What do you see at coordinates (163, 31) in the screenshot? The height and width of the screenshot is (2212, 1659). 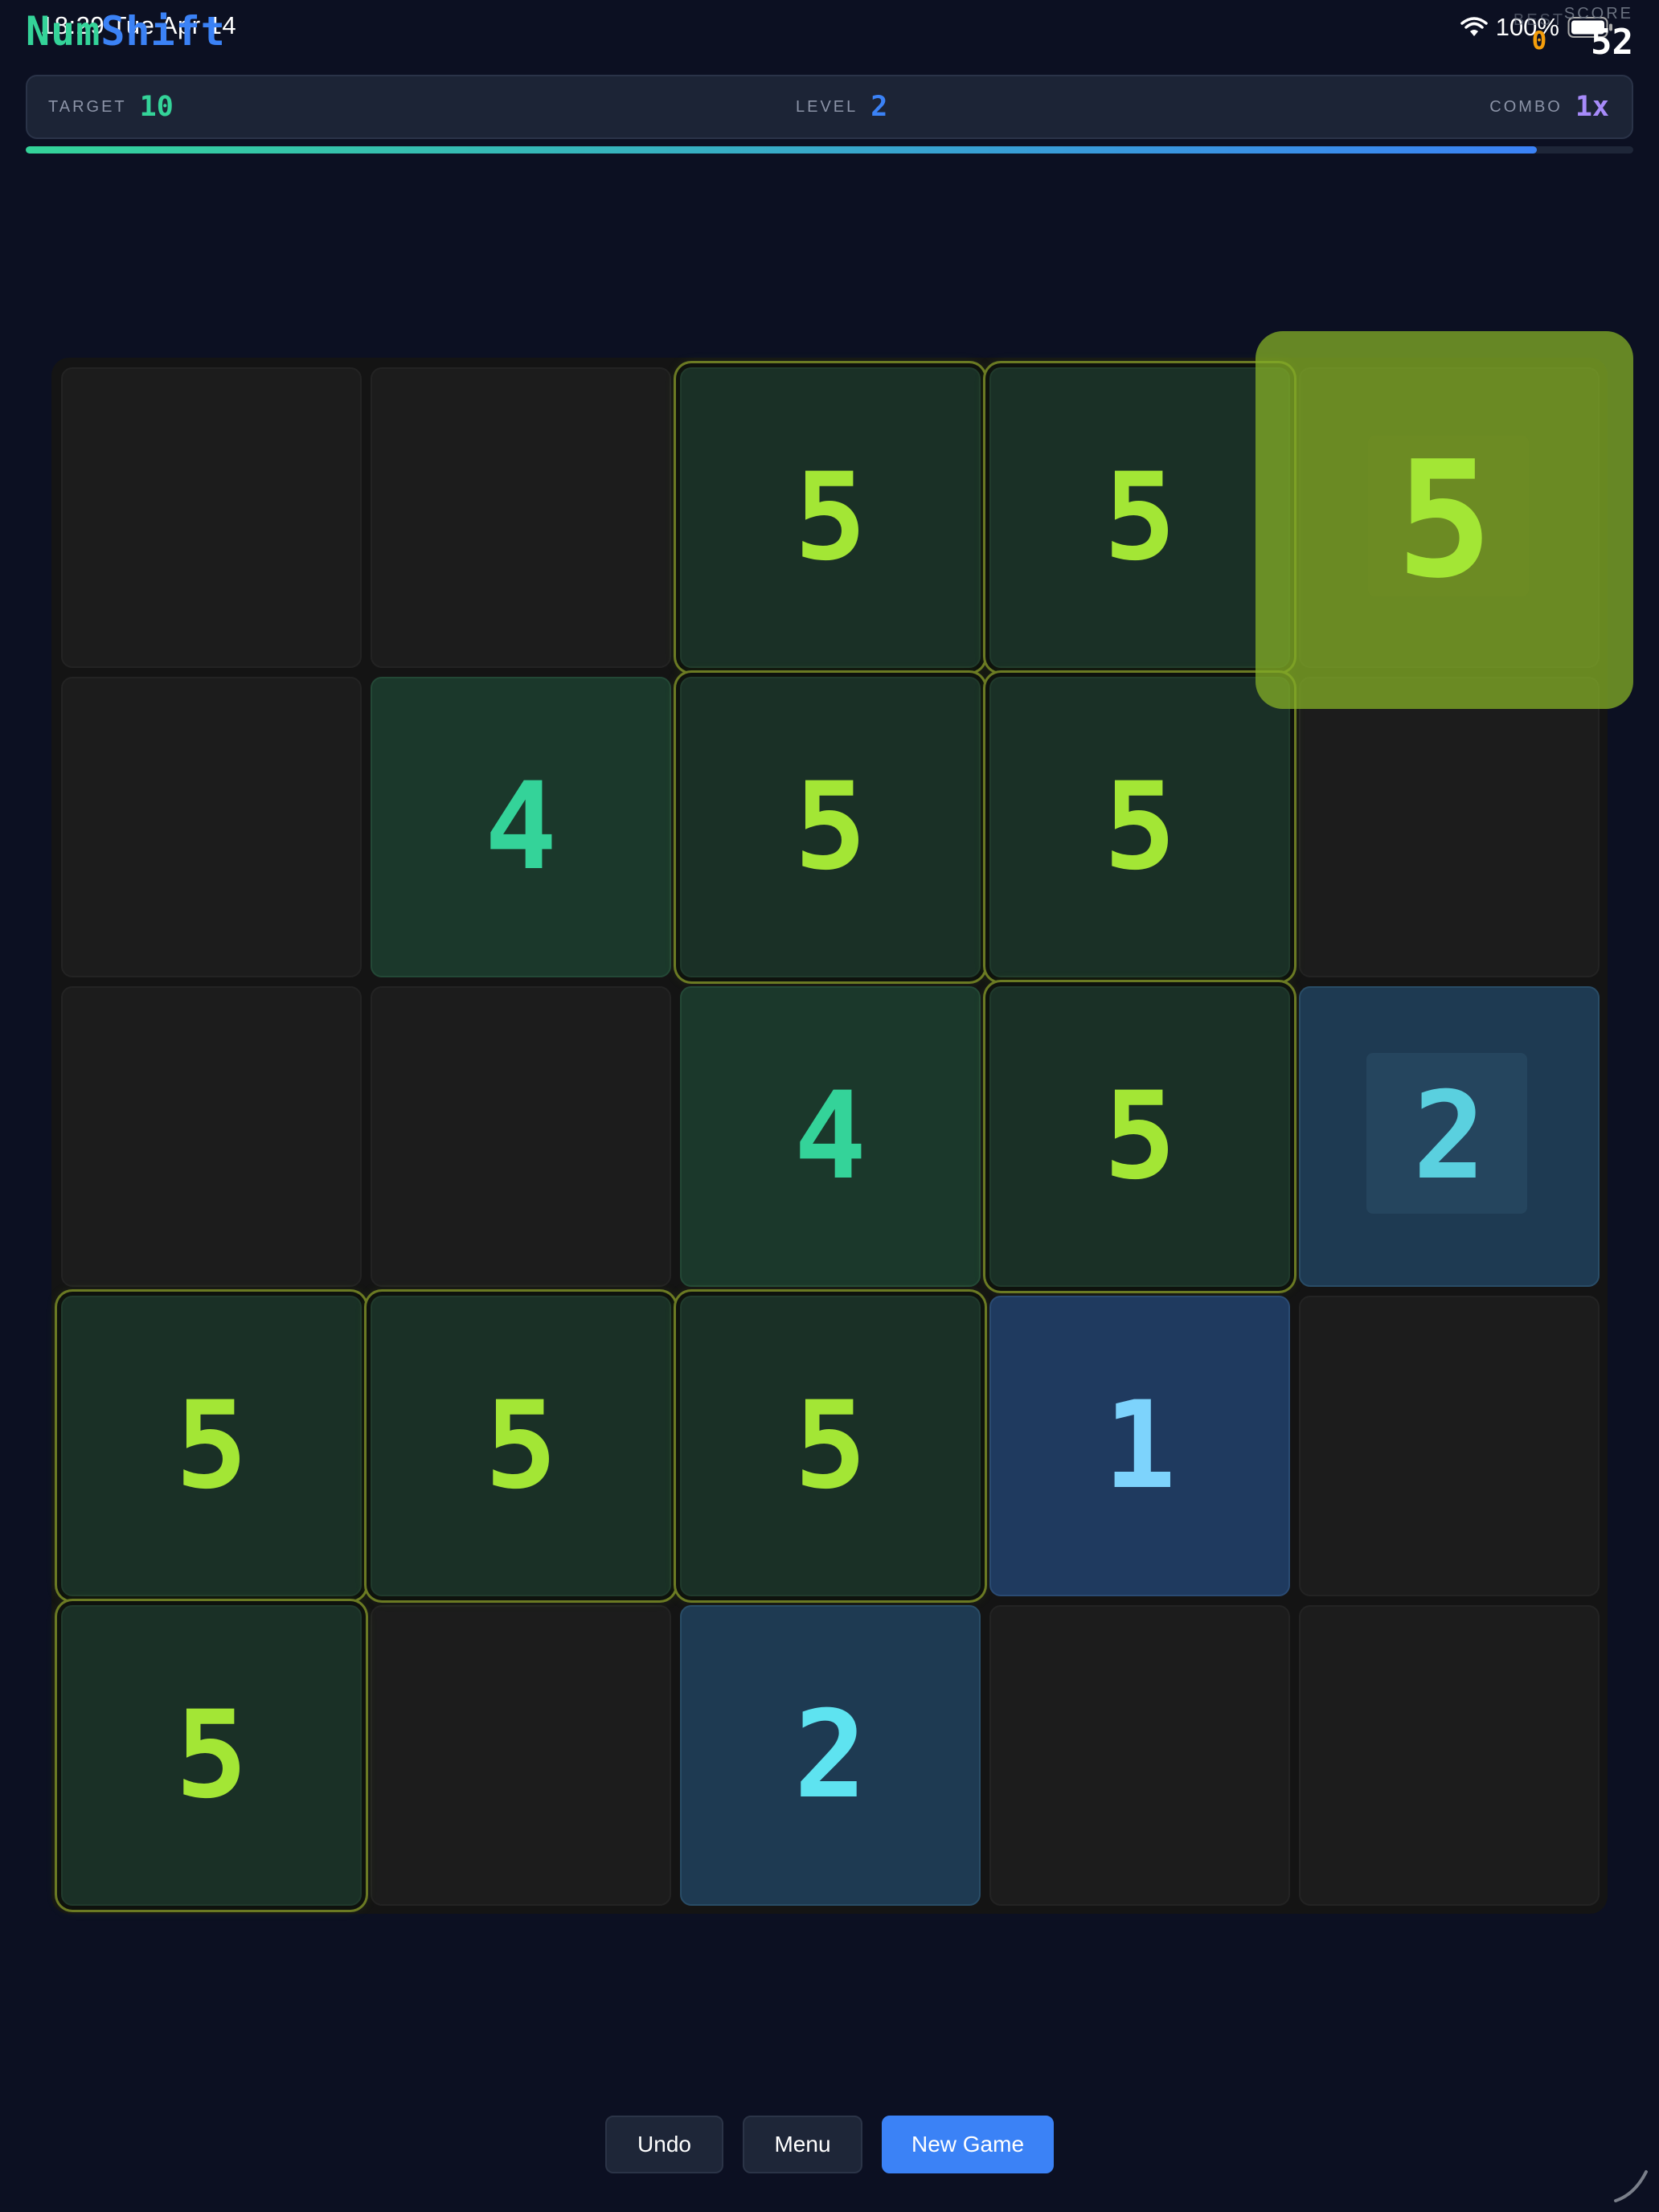 I see `title-part-shift: Shift` at bounding box center [163, 31].